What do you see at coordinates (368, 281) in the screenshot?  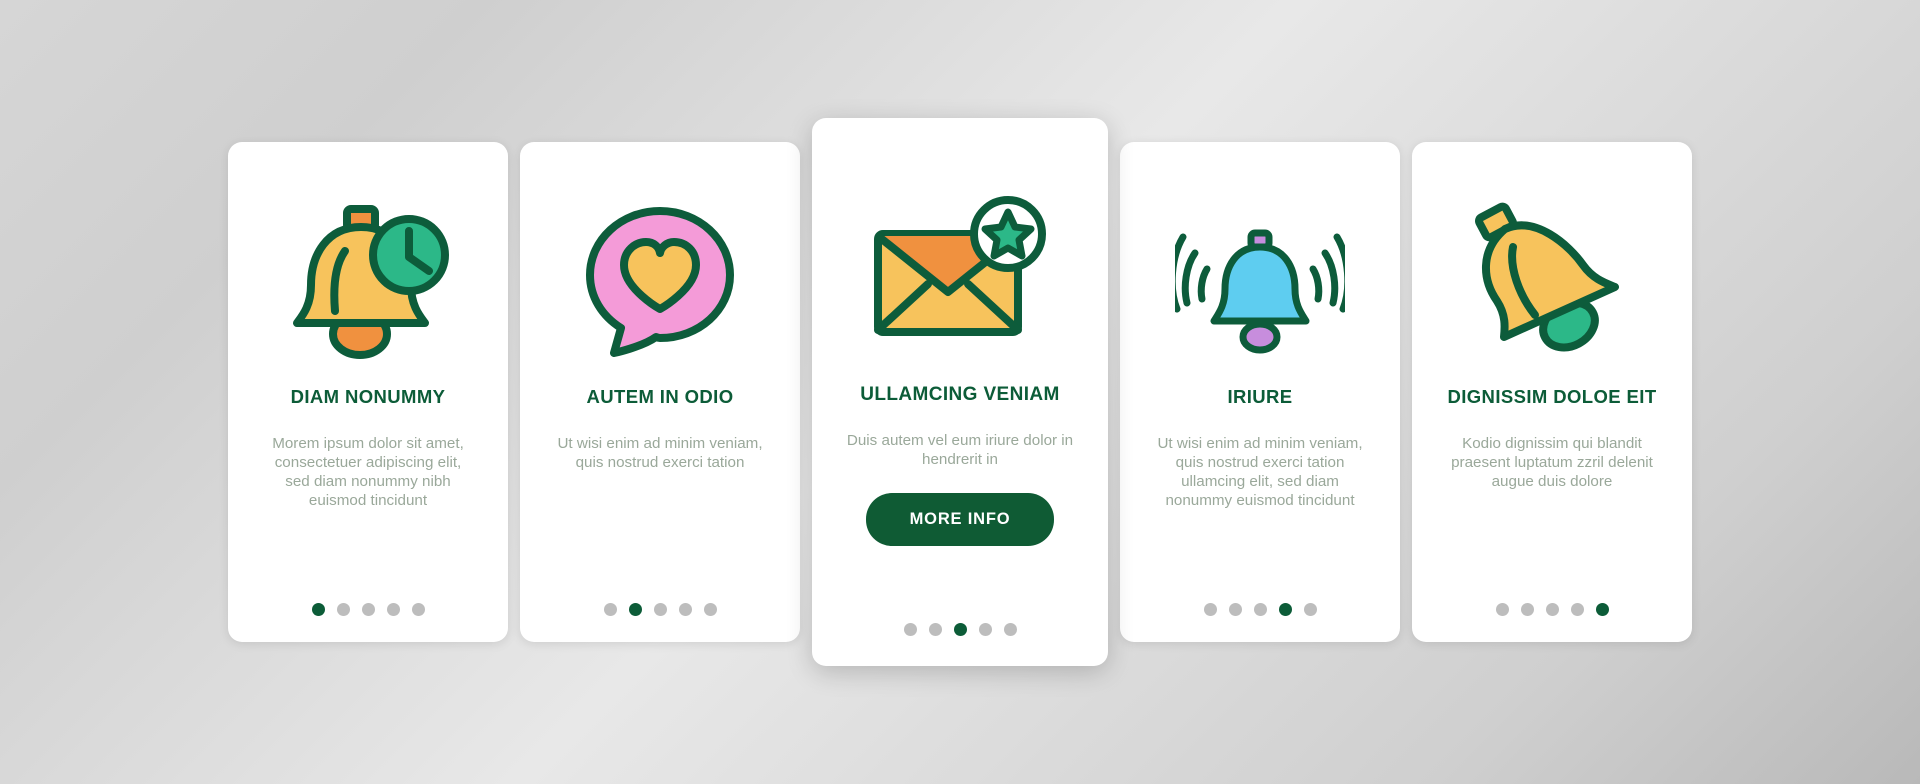 I see `bell-clock-icon` at bounding box center [368, 281].